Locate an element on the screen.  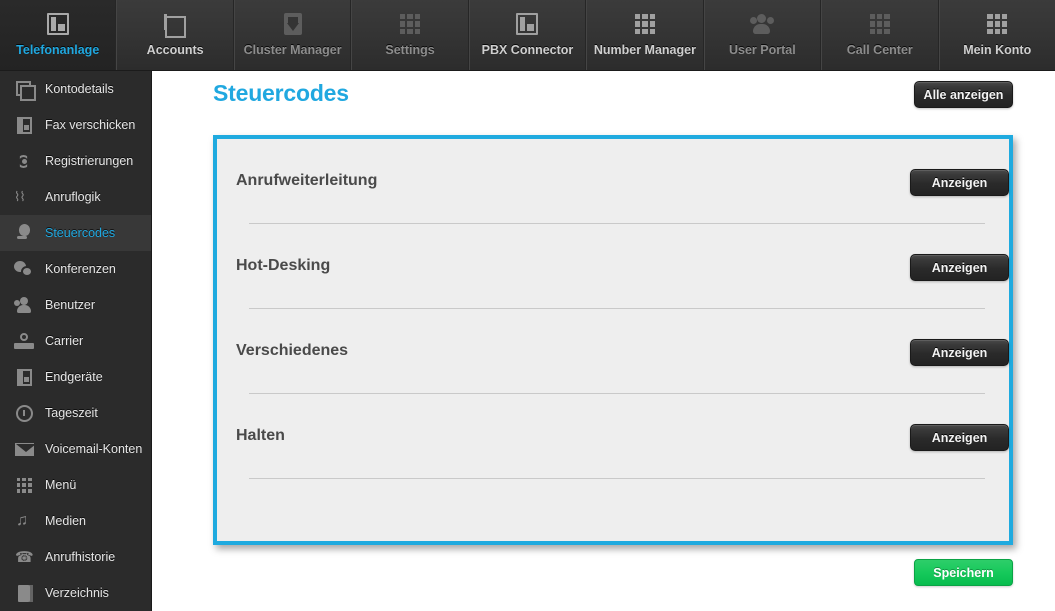
topnav-item-telefonanlage: Telefonanlage is located at coordinates (58, 35).